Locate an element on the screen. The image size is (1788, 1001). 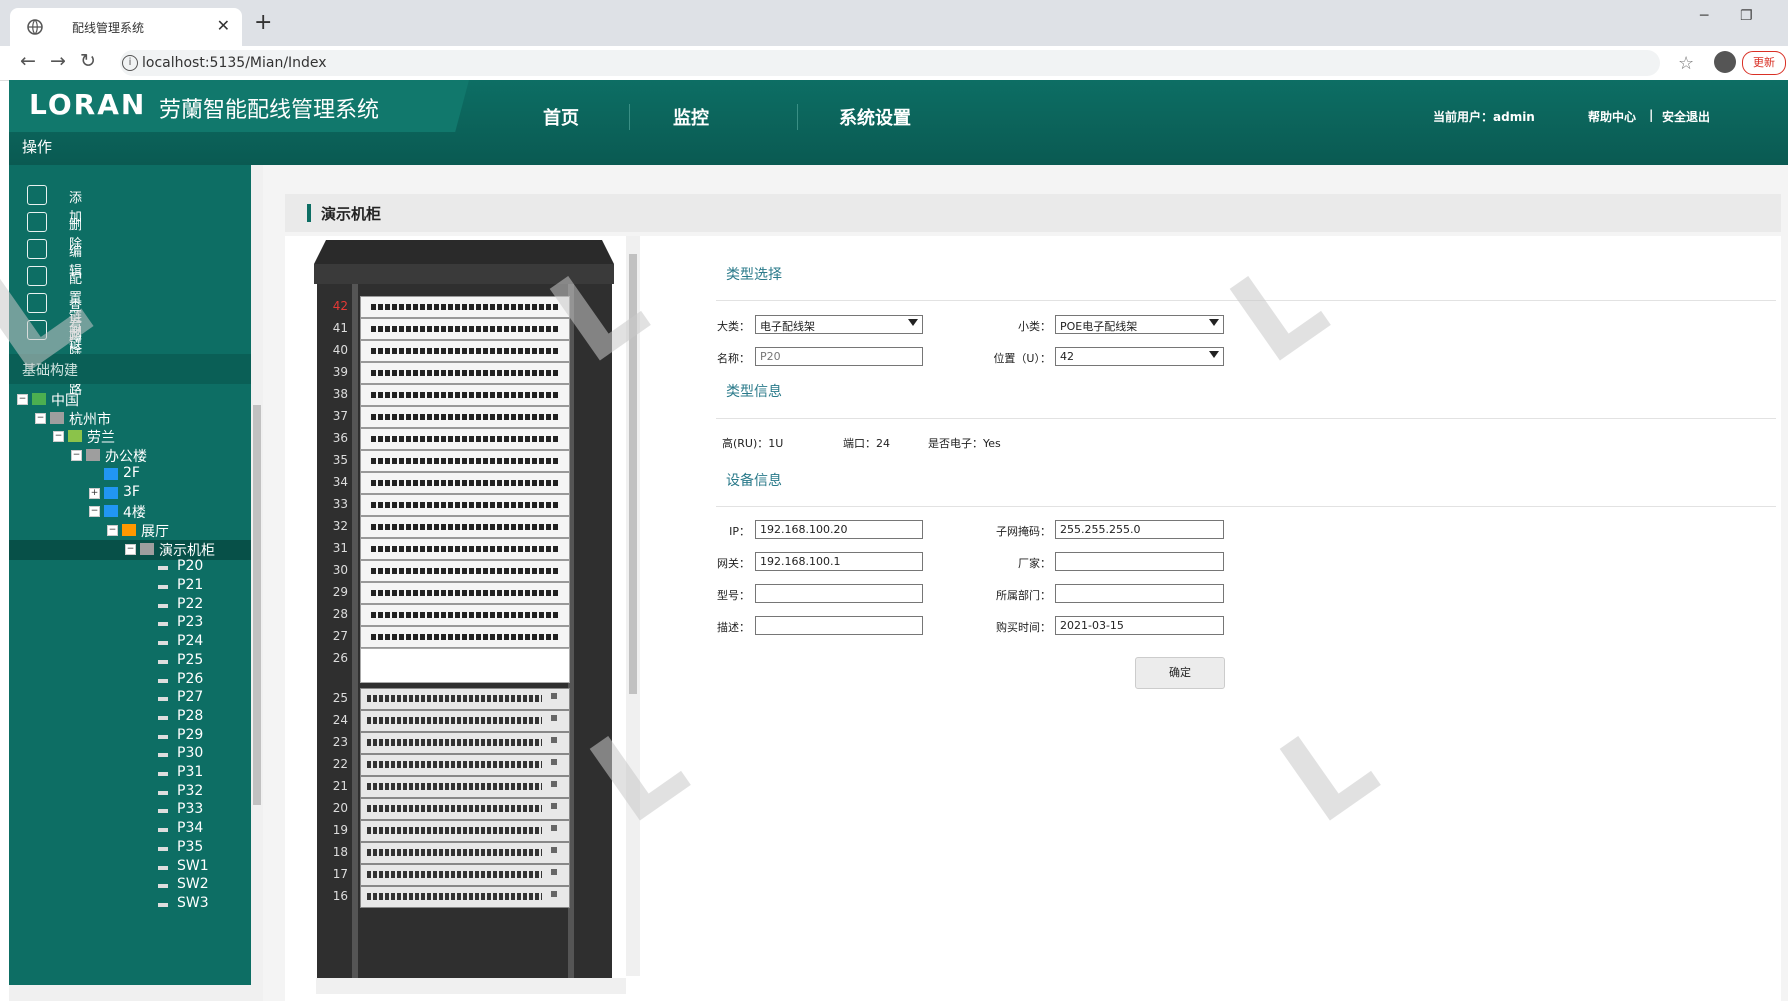
bookmark-star-icon: ☆ is located at coordinates (1686, 63).